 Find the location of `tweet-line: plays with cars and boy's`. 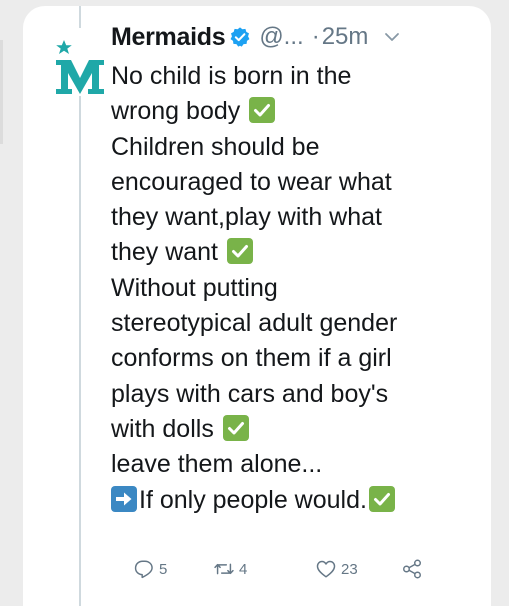

tweet-line: plays with cars and boy's is located at coordinates (286, 394).